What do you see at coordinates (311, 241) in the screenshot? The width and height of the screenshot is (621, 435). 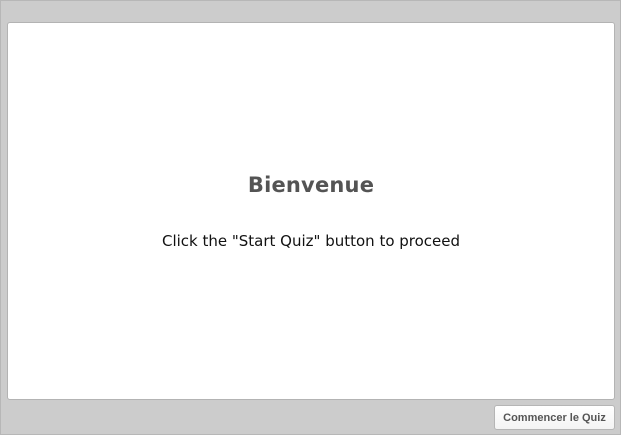 I see `instruction-text: Click the "Start Quiz" button to proceed` at bounding box center [311, 241].